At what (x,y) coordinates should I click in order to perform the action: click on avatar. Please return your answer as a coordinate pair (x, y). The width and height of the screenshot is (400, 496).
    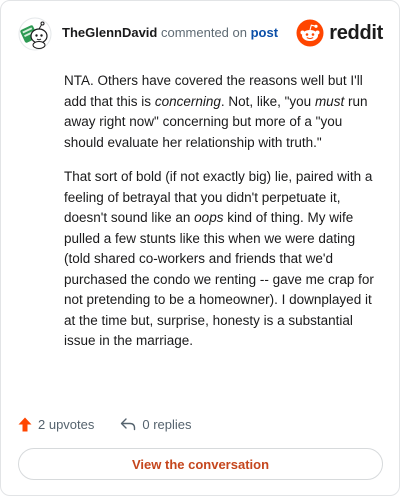
    Looking at the image, I should click on (35, 34).